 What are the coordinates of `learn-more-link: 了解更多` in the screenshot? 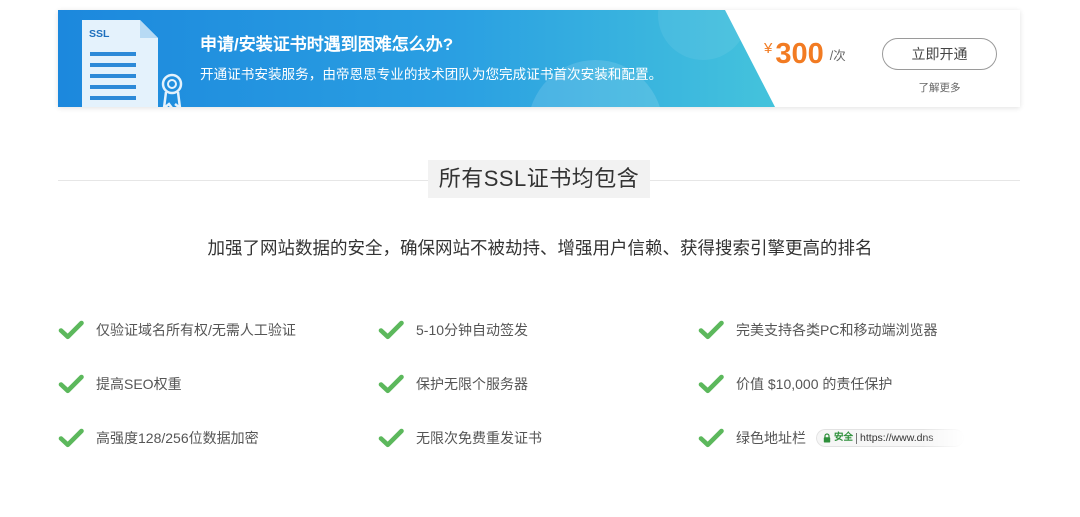 It's located at (939, 88).